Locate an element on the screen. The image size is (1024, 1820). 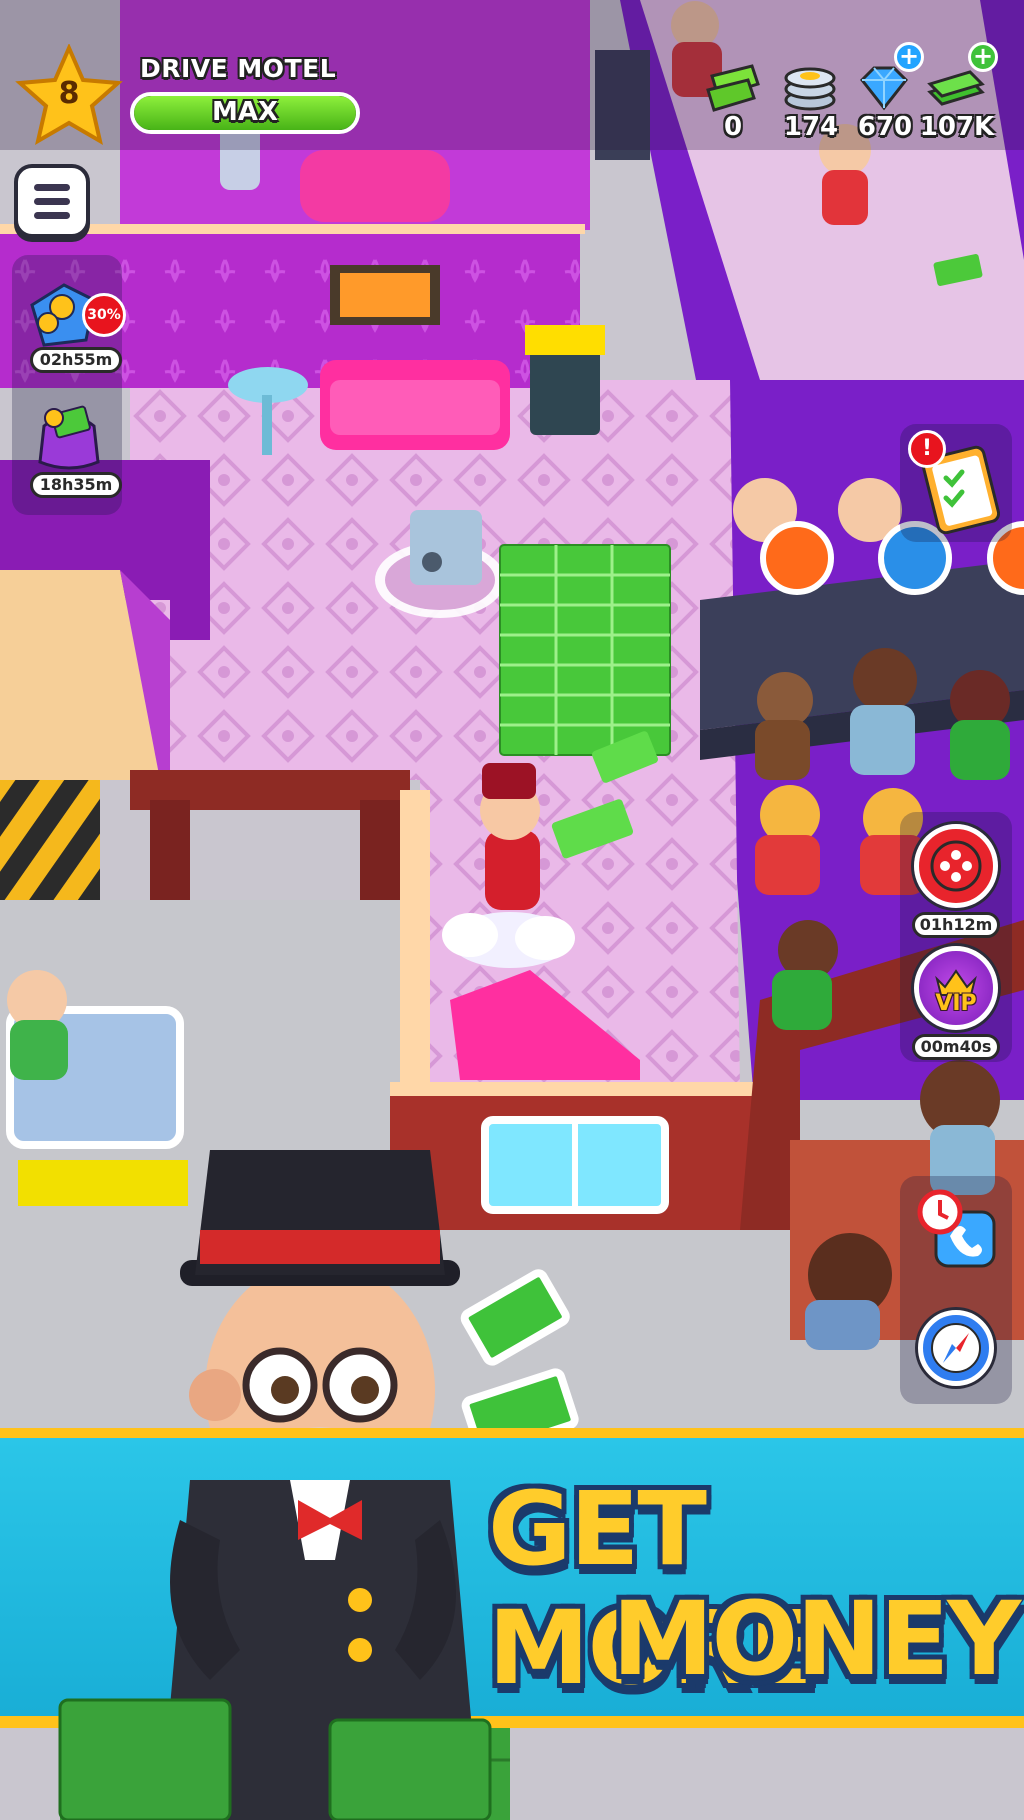
coin-stack-icon is located at coordinates (810, 89).